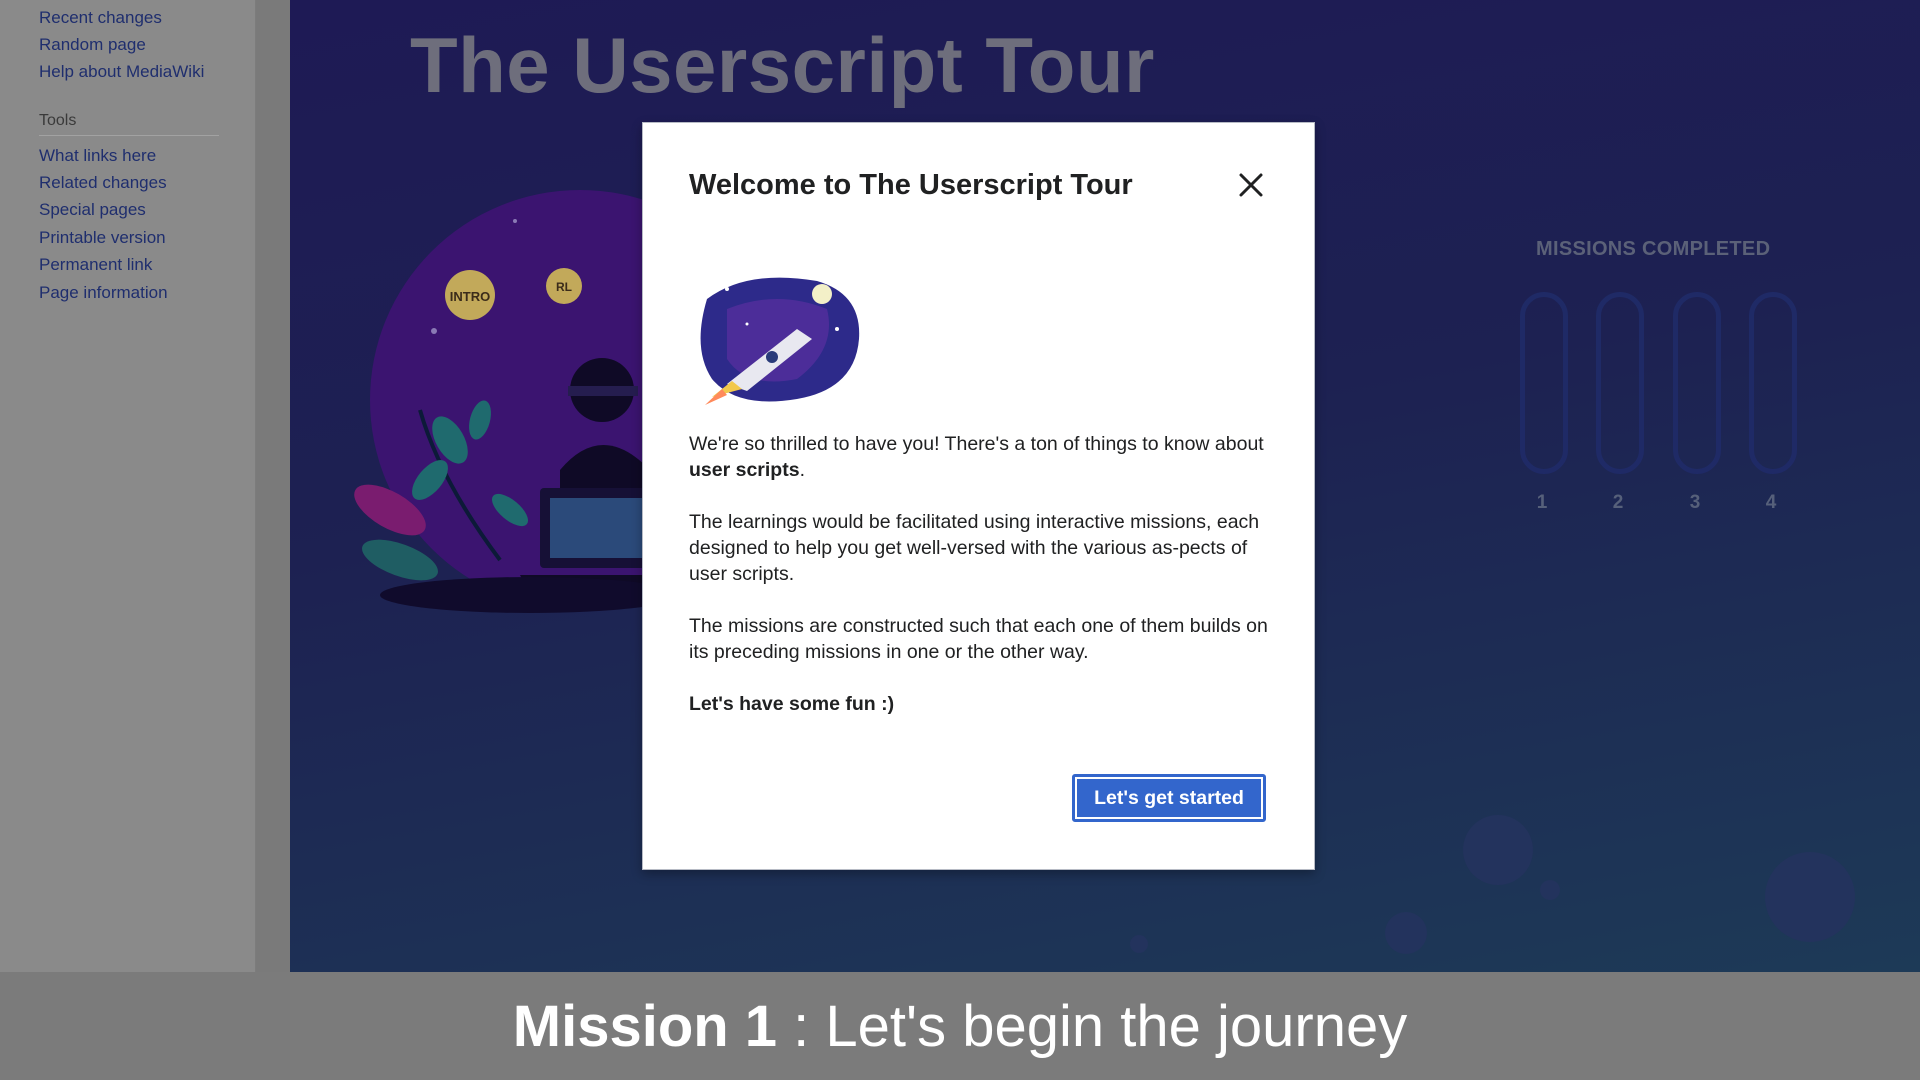  I want to click on close-icon, so click(1251, 185).